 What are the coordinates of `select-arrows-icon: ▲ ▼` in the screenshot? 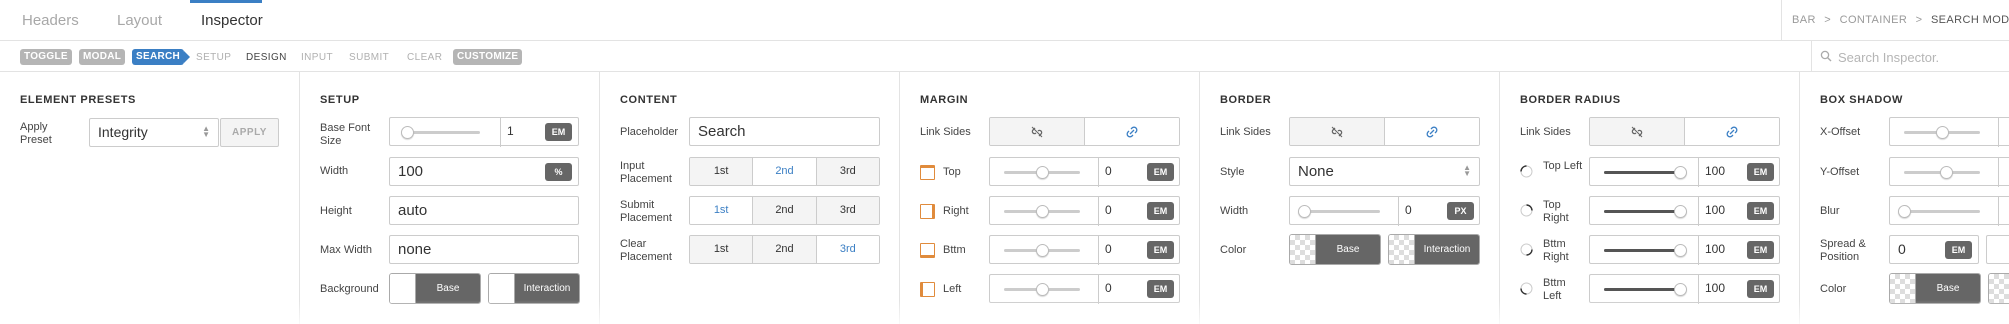 It's located at (206, 131).